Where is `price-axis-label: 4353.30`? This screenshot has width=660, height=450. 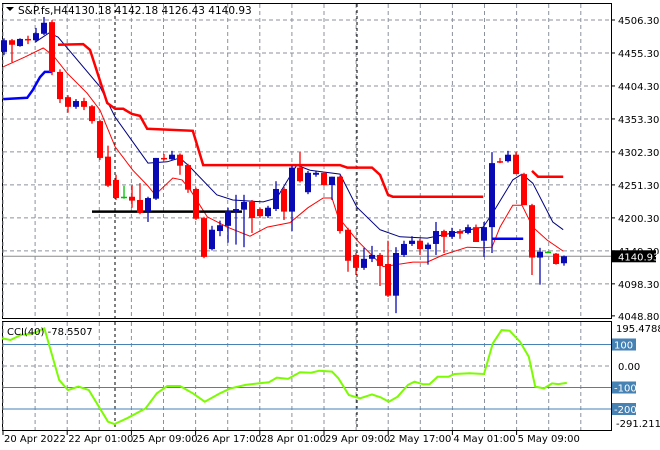
price-axis-label: 4353.30 is located at coordinates (638, 120).